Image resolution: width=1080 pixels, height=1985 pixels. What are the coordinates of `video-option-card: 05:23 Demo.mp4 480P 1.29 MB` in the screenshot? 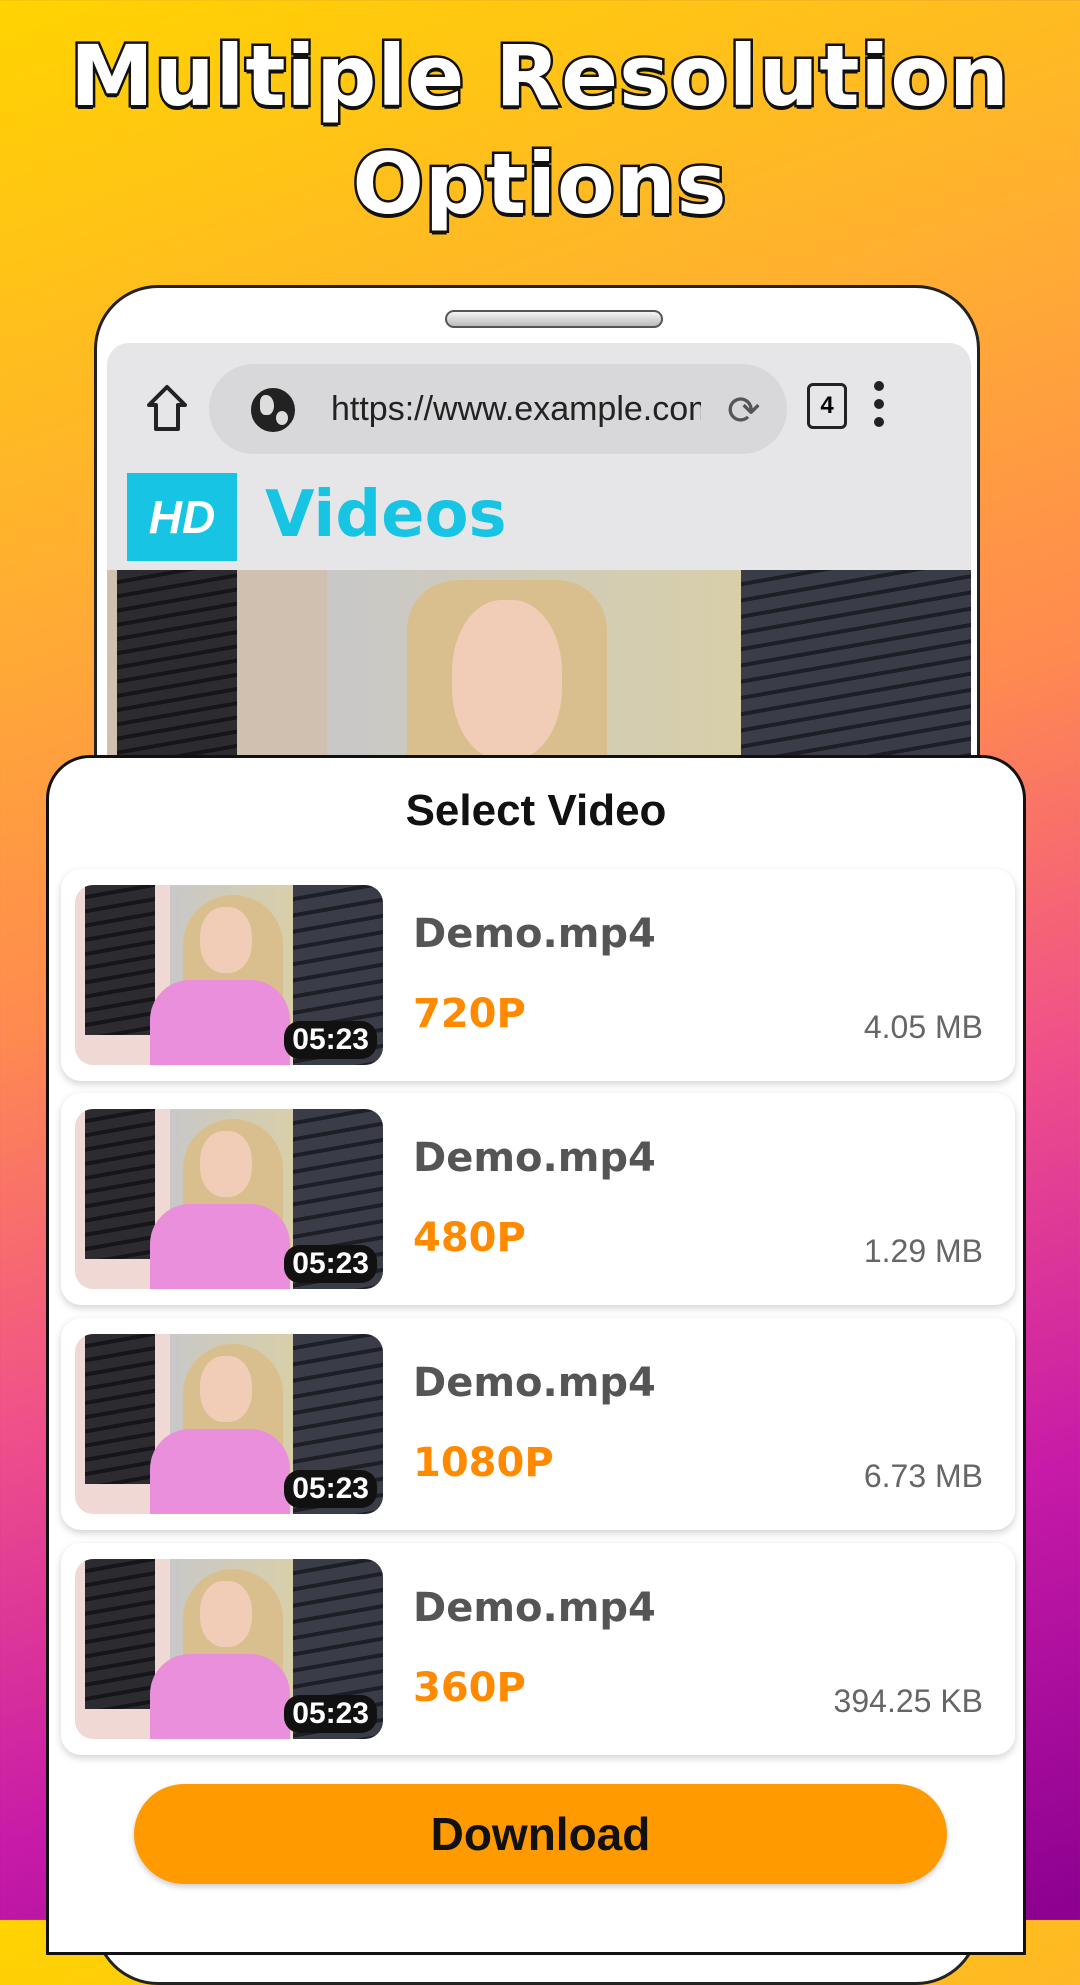 It's located at (538, 1199).